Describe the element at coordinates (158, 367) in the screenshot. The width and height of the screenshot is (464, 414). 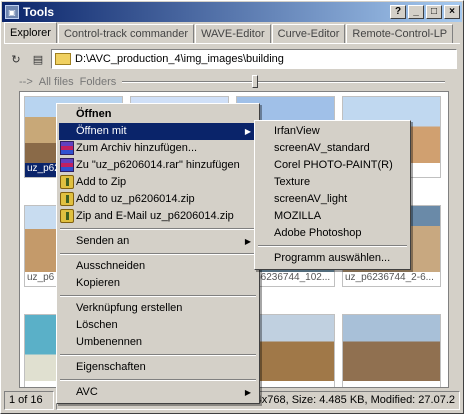
I see `menu-item-eigenschaften: Eigenschaften` at that location.